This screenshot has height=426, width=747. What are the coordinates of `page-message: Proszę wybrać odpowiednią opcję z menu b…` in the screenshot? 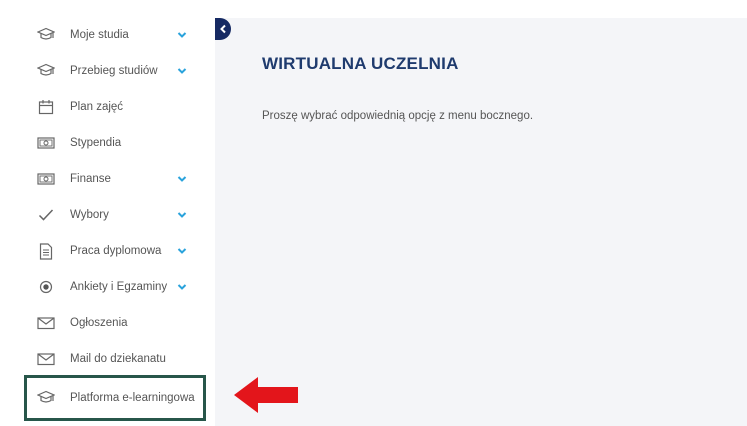 It's located at (398, 116).